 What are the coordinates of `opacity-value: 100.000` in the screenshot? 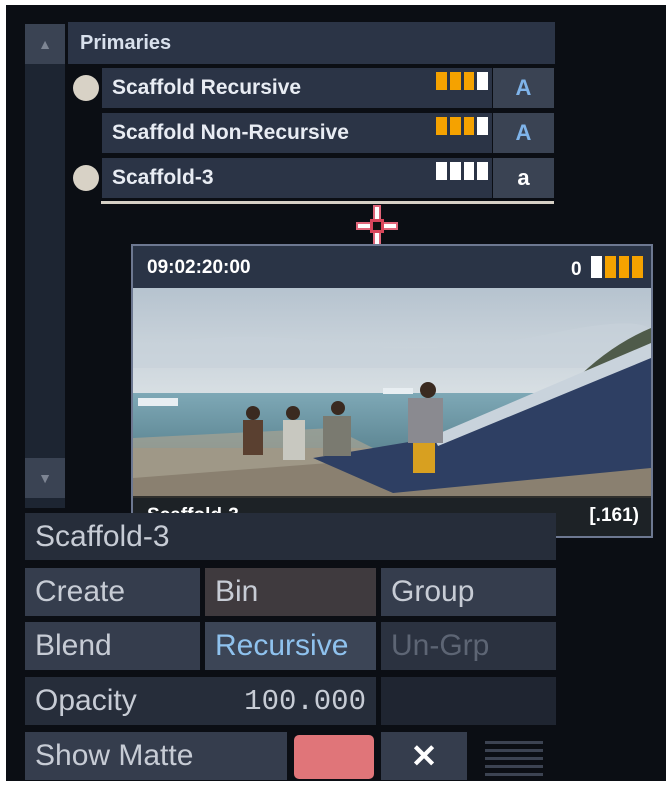 It's located at (305, 701).